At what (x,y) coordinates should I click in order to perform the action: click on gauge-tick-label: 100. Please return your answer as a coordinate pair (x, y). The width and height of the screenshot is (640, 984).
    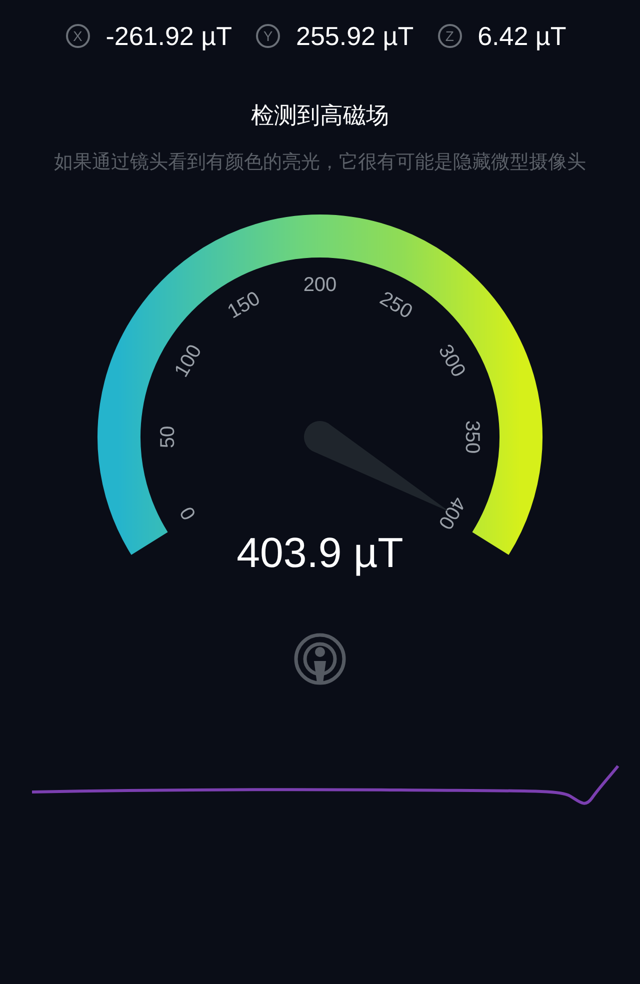
    Looking at the image, I should click on (188, 360).